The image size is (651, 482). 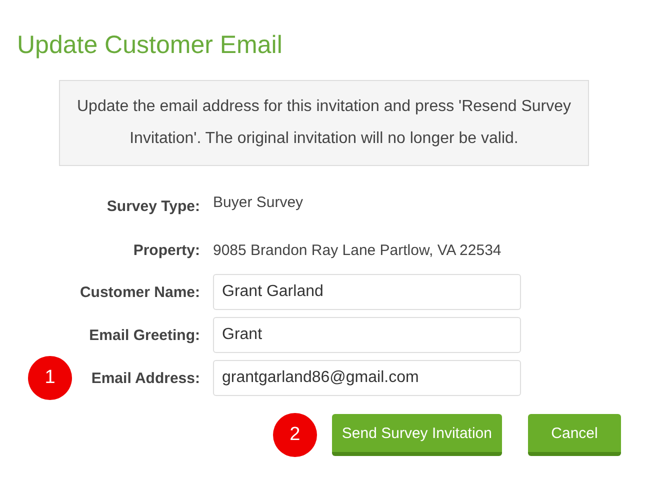 I want to click on field-label: Email Greeting:, so click(x=144, y=335).